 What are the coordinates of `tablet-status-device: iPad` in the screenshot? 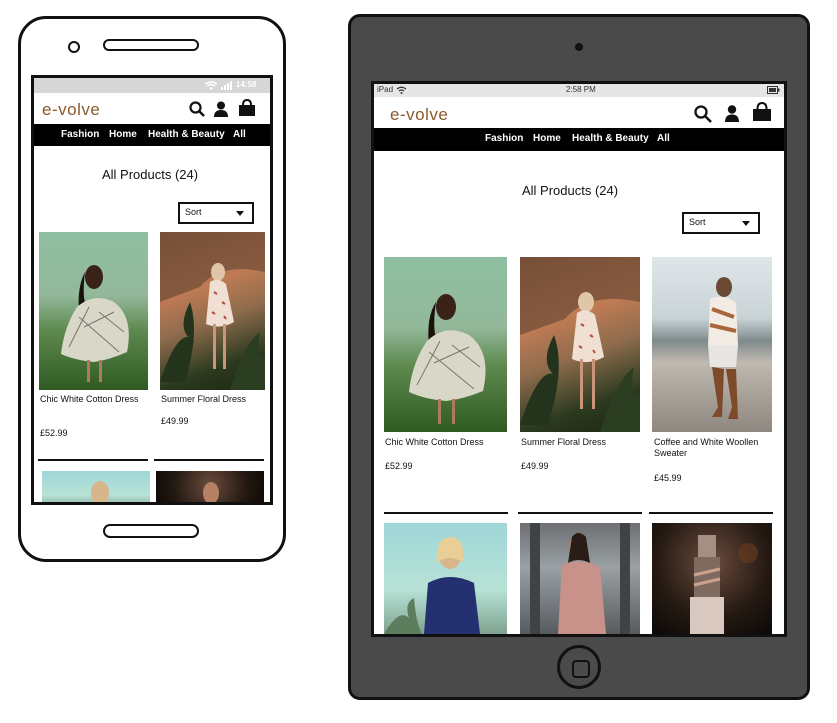 It's located at (385, 89).